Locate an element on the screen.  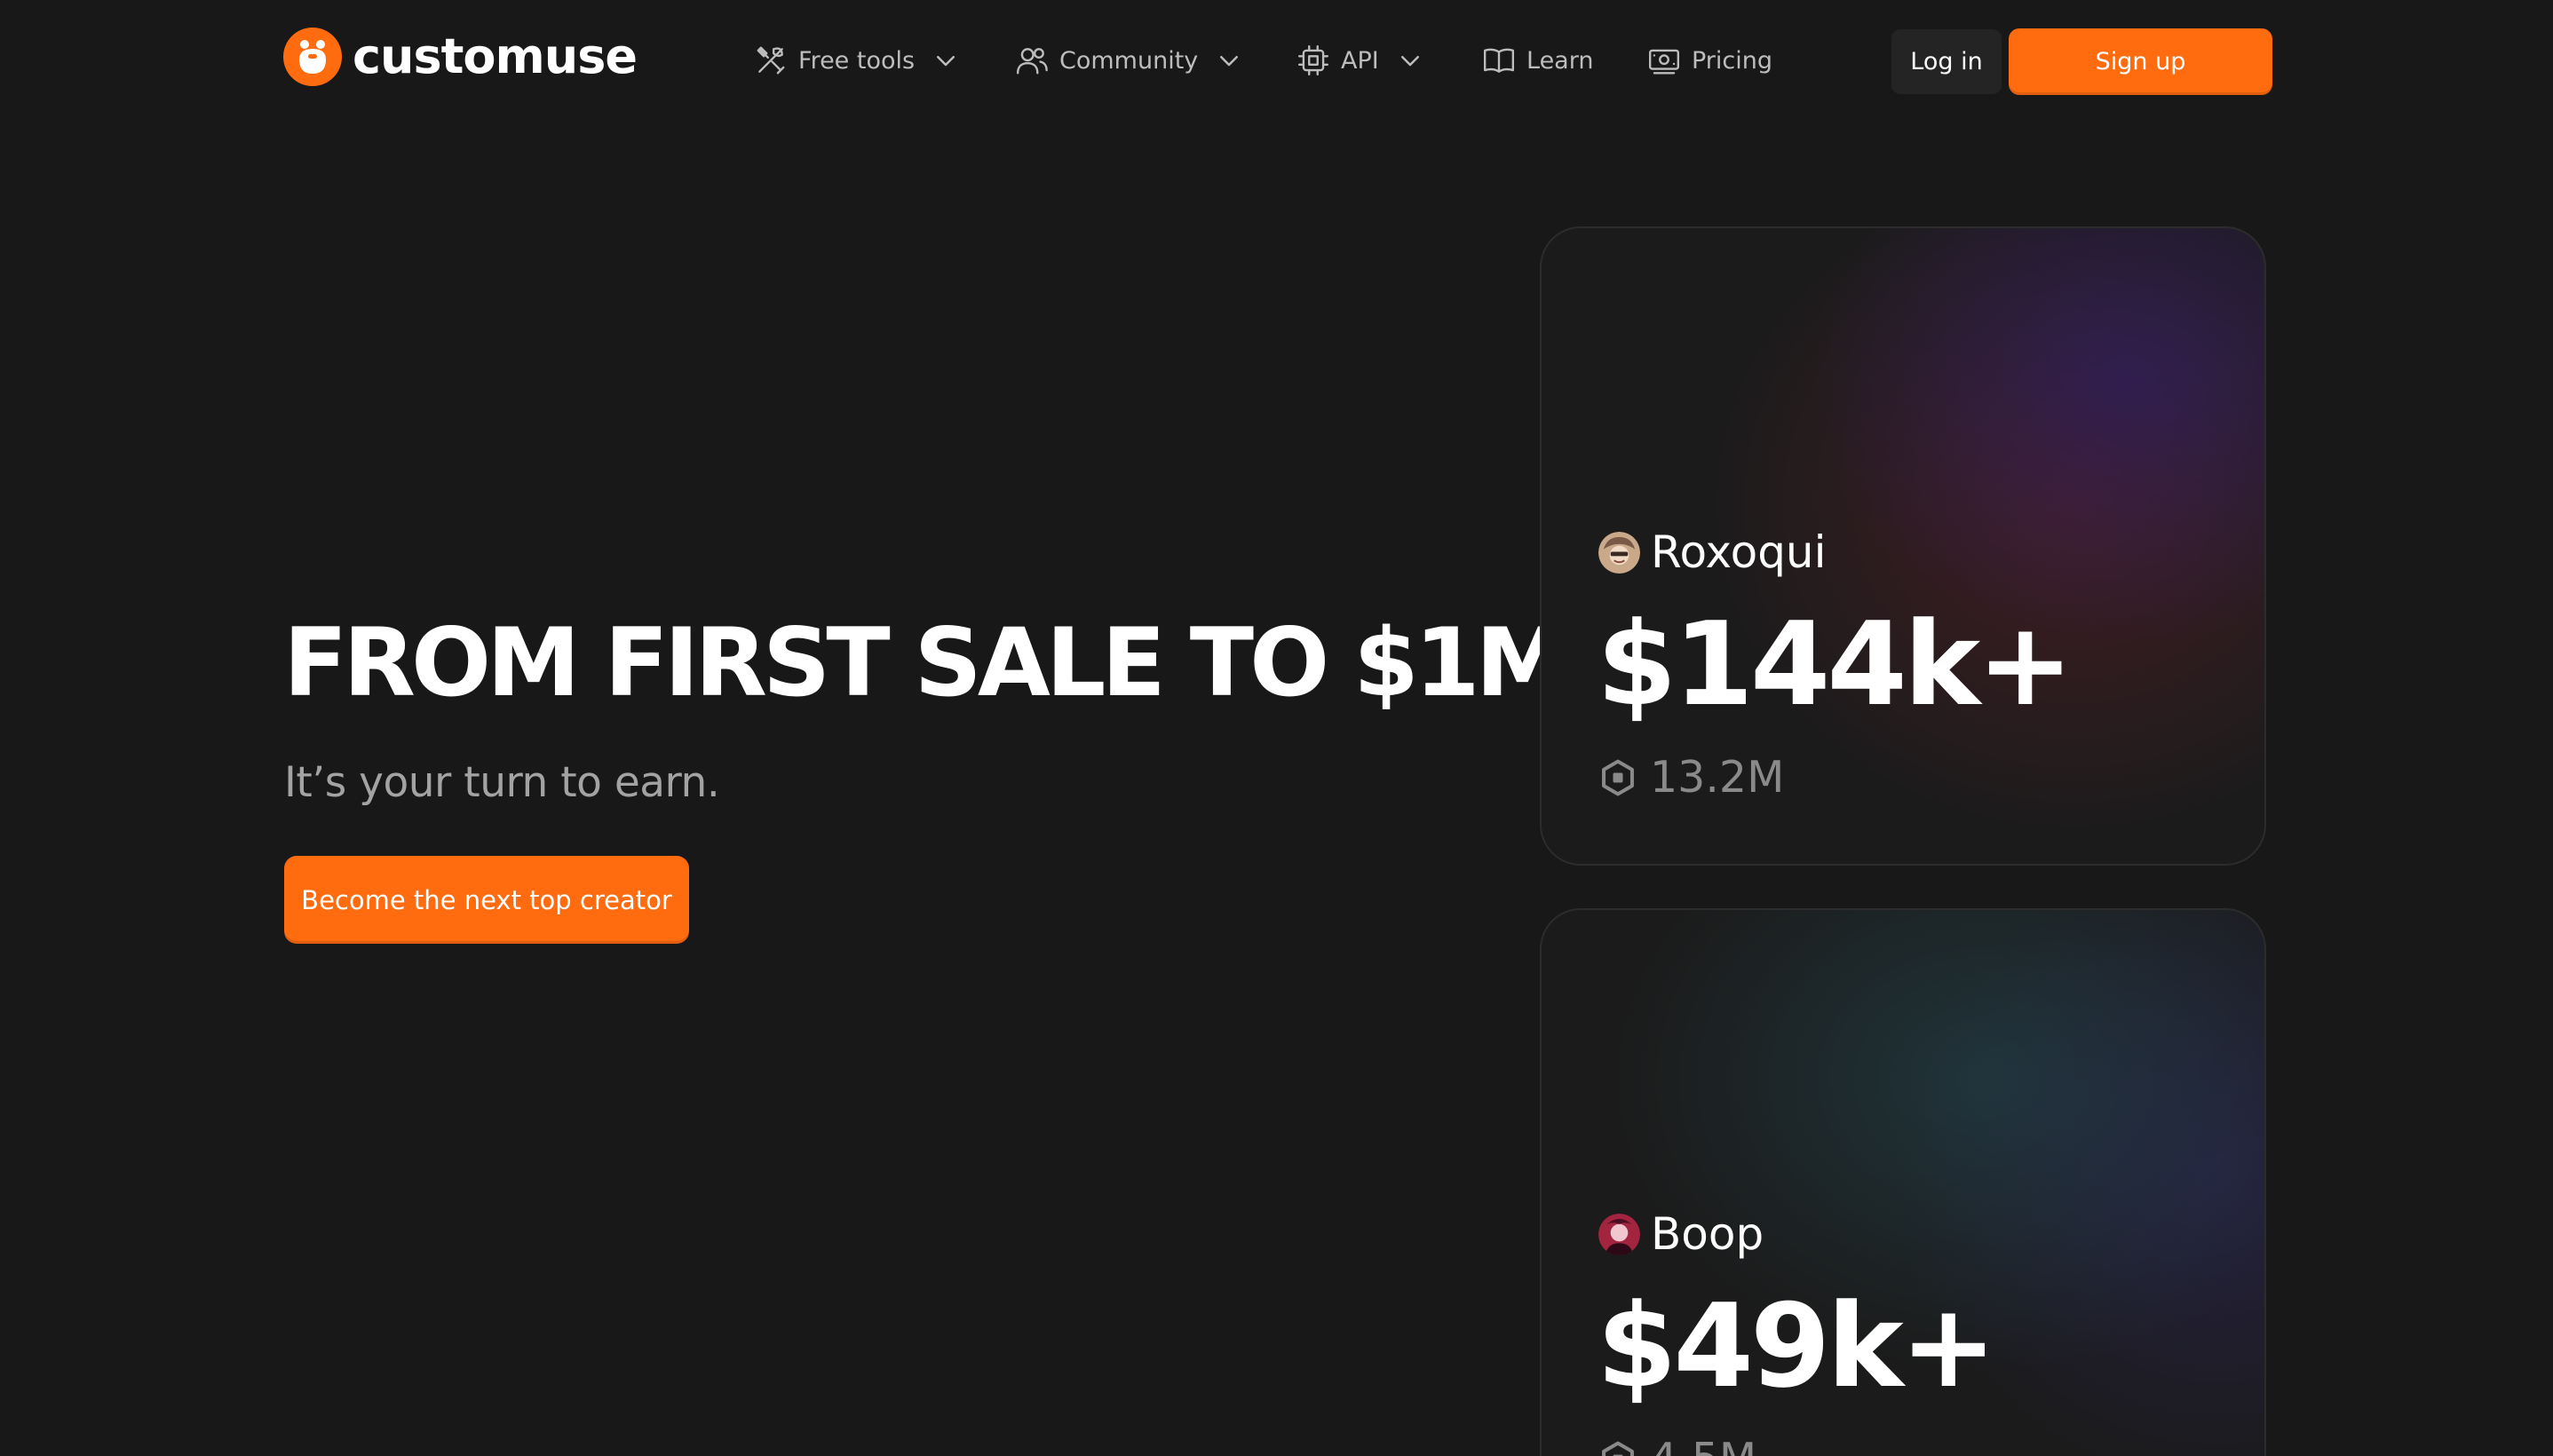
nav-learn: Learn is located at coordinates (1537, 60).